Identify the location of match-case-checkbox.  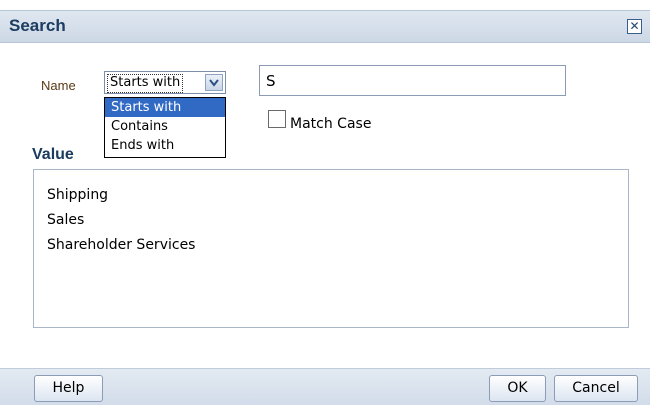
(277, 119).